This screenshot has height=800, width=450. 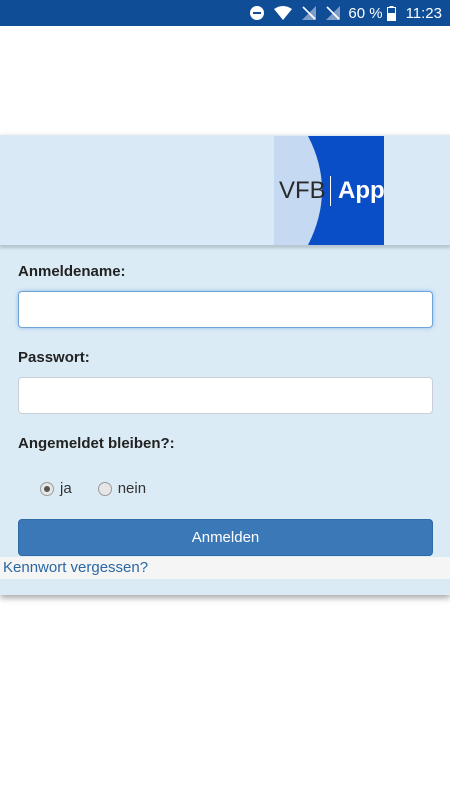 What do you see at coordinates (302, 190) in the screenshot?
I see `logo-text-vfb: VFB` at bounding box center [302, 190].